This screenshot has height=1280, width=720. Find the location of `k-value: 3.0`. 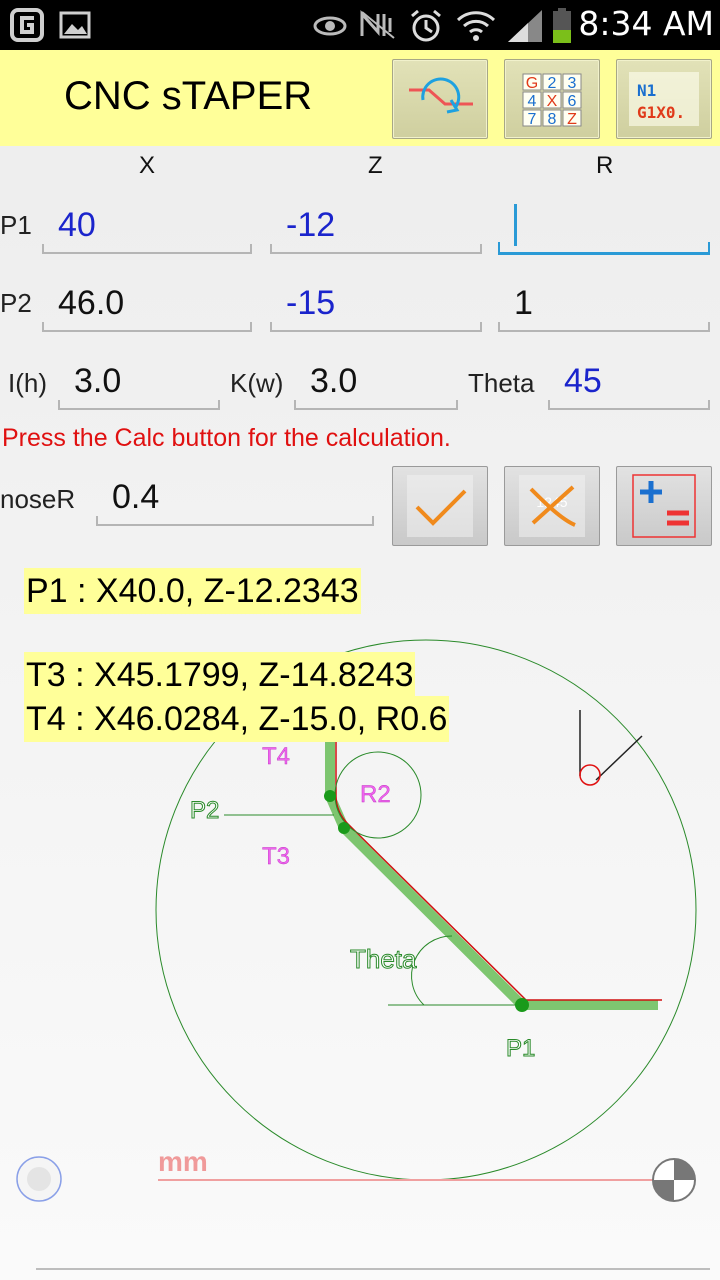

k-value: 3.0 is located at coordinates (334, 381).